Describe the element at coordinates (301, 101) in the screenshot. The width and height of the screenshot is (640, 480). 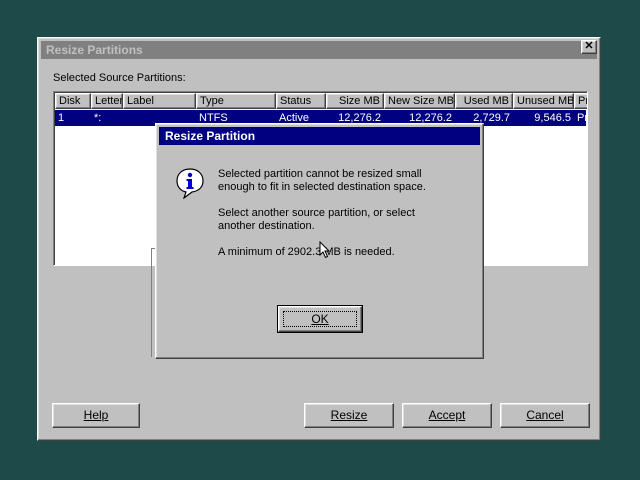
I see `column-header-status: Status` at that location.